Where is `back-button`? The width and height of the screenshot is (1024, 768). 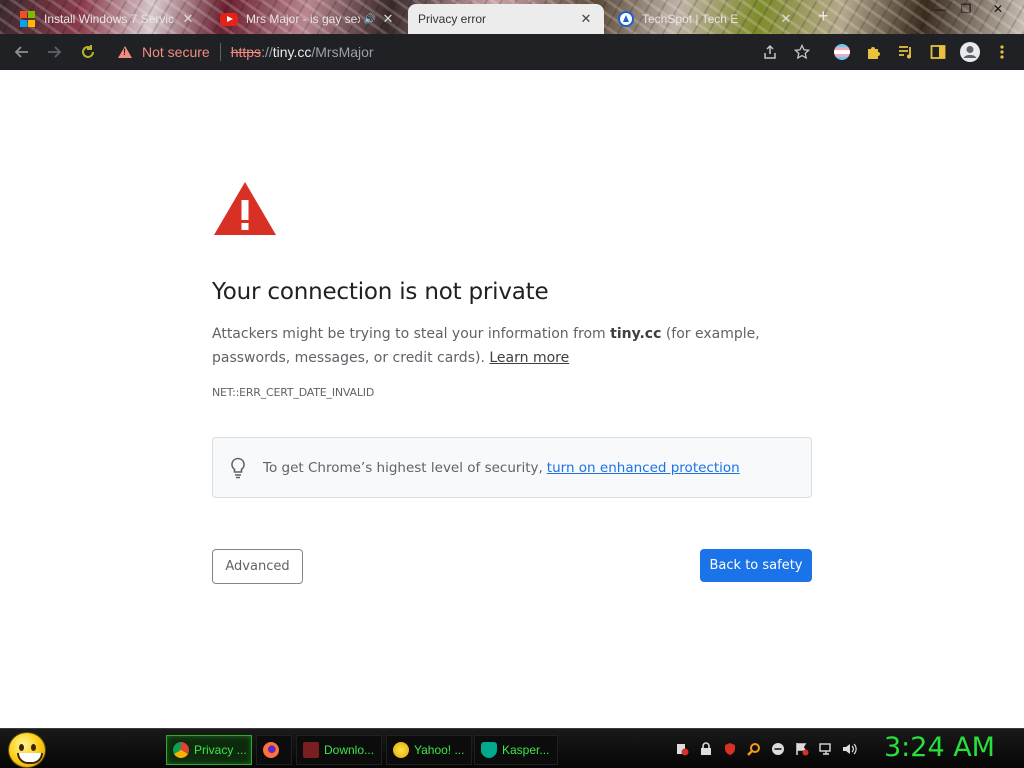
back-button is located at coordinates (22, 52).